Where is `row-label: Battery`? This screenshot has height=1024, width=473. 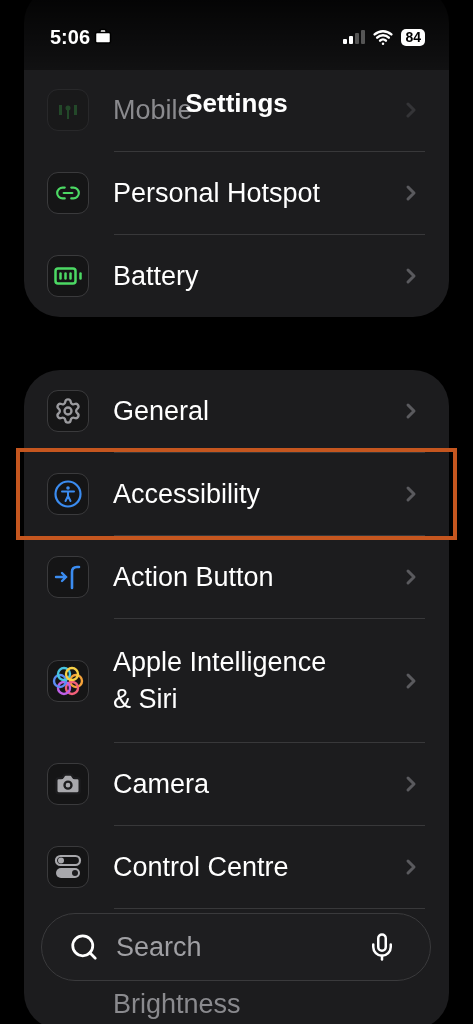 row-label: Battery is located at coordinates (156, 276).